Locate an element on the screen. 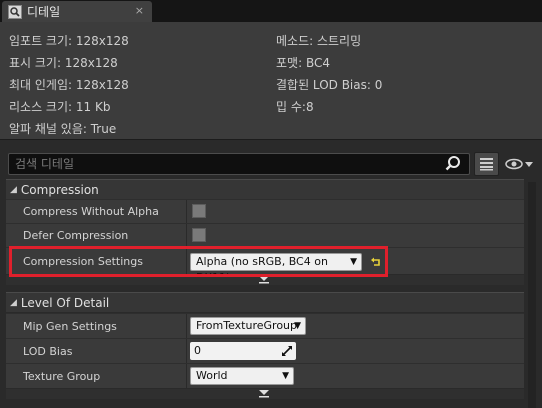  info-display-size: 표시 크기: 128x128 is located at coordinates (63, 63).